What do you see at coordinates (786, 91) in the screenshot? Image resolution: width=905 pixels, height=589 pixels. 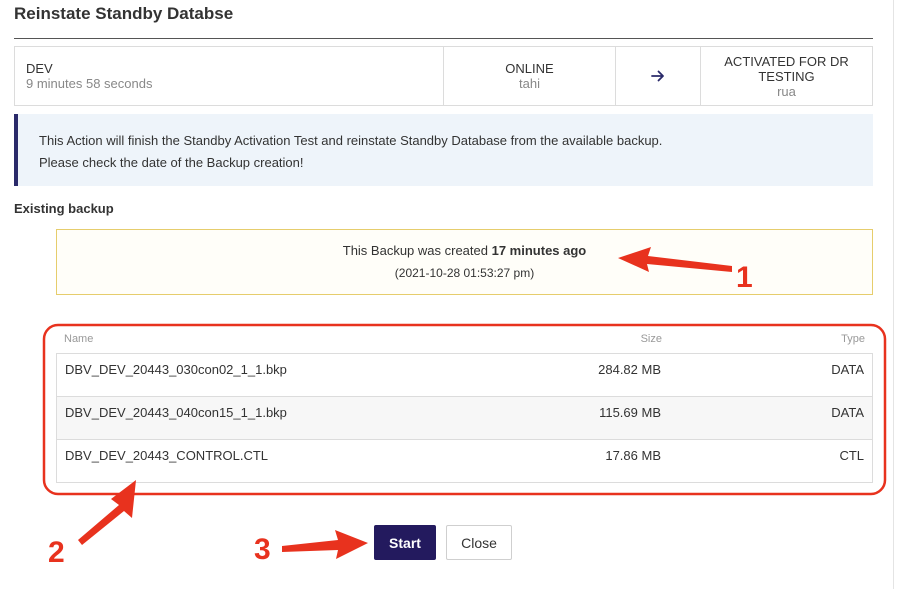 I see `target-host: rua` at bounding box center [786, 91].